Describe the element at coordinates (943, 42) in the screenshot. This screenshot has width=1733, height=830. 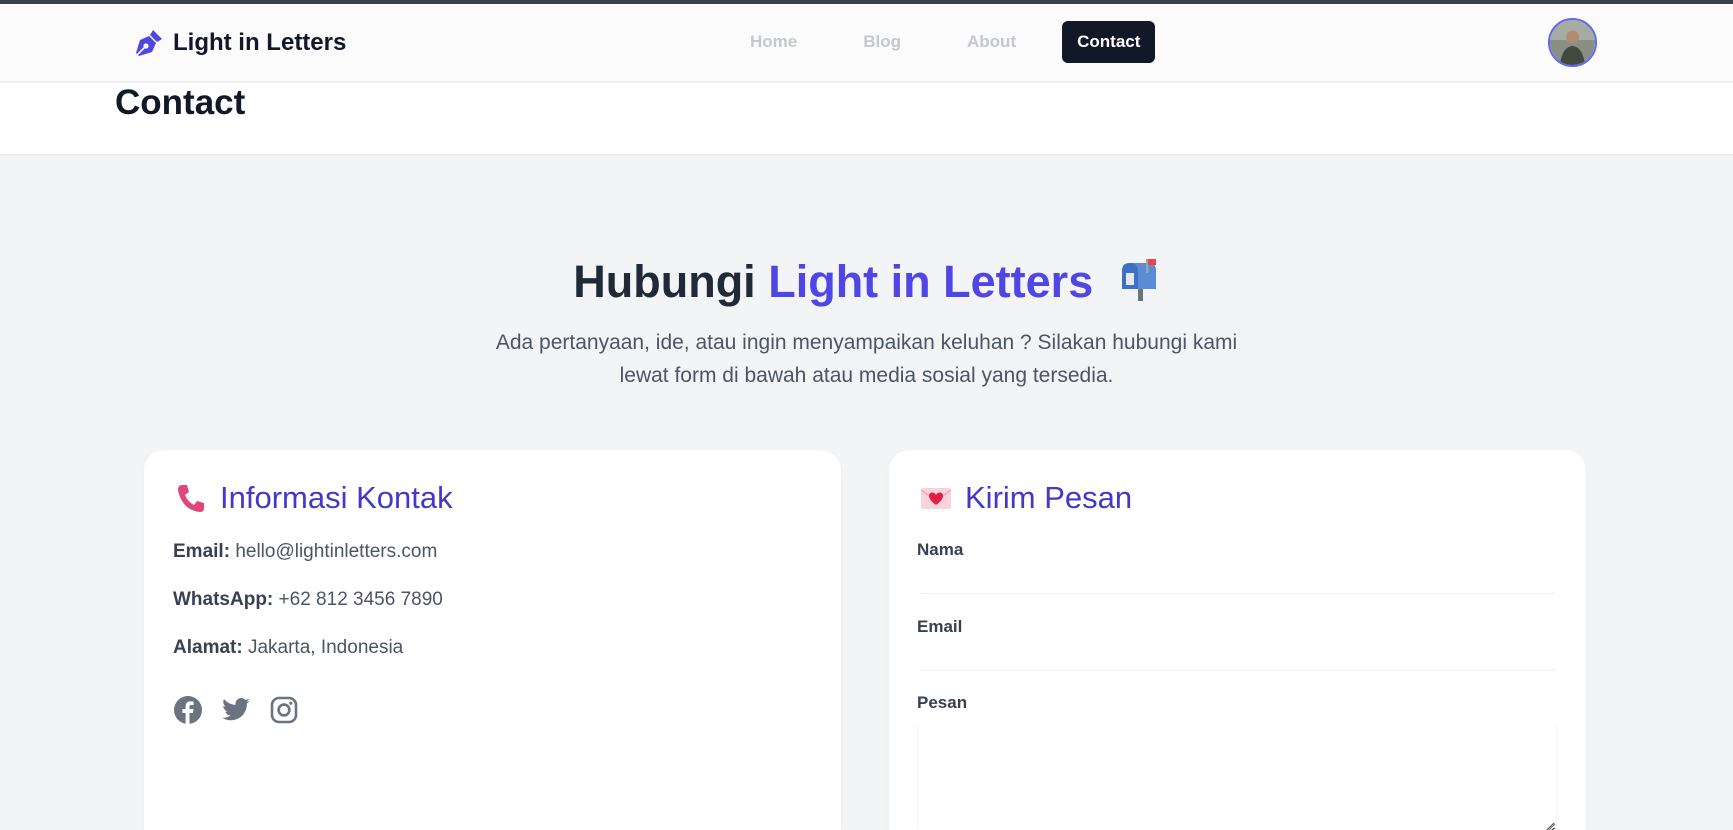
I see `main-nav: Home Blog About Contact` at that location.